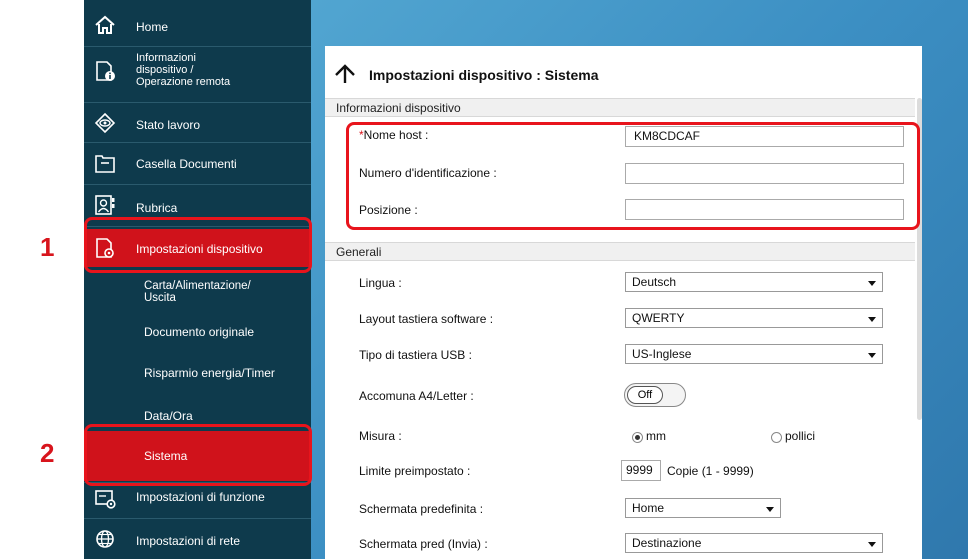  What do you see at coordinates (754, 543) in the screenshot?
I see `default-send-select: Destinazione` at bounding box center [754, 543].